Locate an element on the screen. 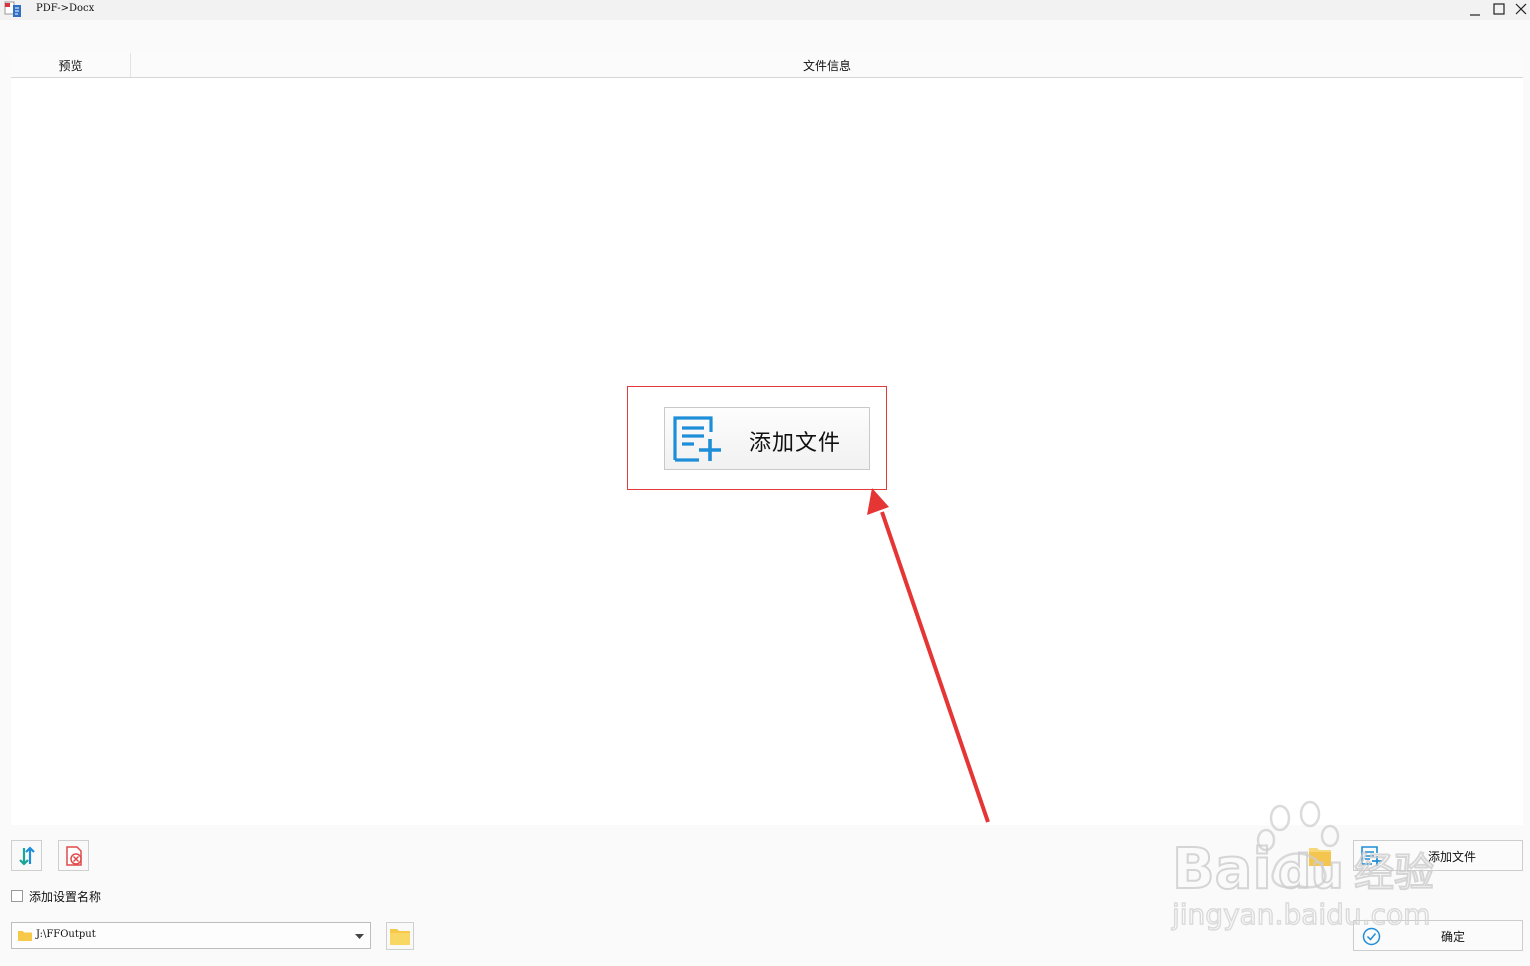 This screenshot has width=1530, height=966. add-setting-name-label: 添加设置名称 is located at coordinates (65, 896).